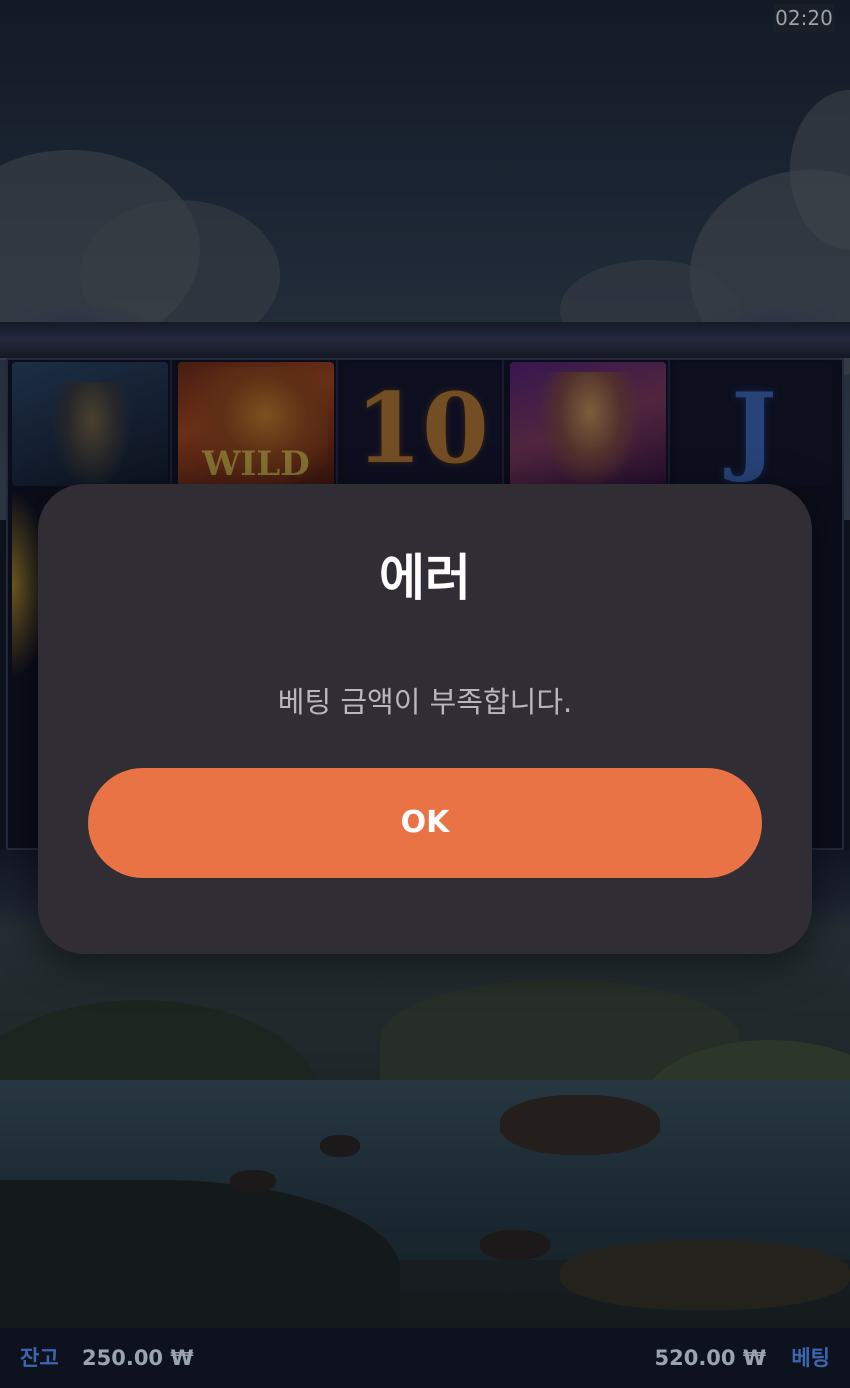 Image resolution: width=850 pixels, height=1388 pixels. I want to click on balance-value: 250.00 ₩, so click(138, 1358).